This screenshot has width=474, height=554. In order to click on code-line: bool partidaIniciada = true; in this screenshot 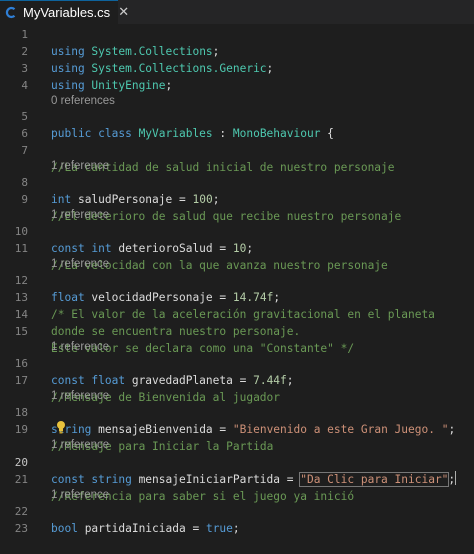, I will do `click(237, 519)`.